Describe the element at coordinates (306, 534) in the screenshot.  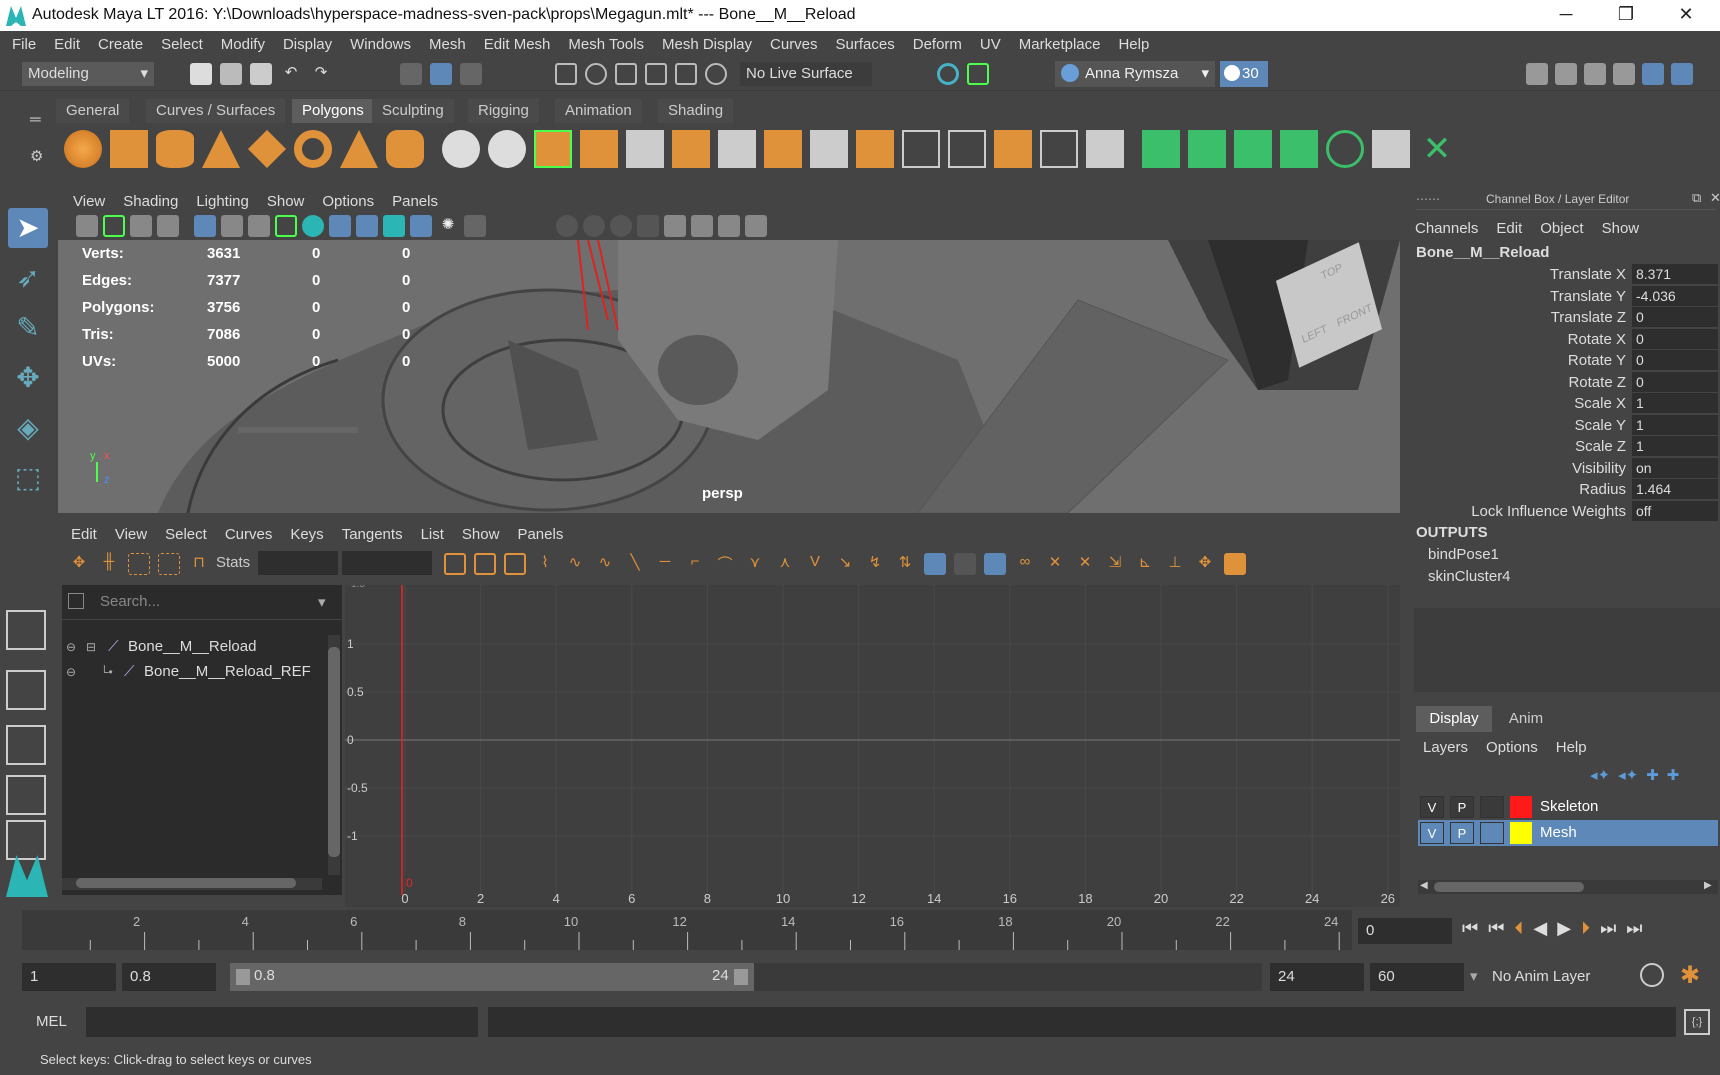
I see `ge-menu-keys: Keys` at that location.